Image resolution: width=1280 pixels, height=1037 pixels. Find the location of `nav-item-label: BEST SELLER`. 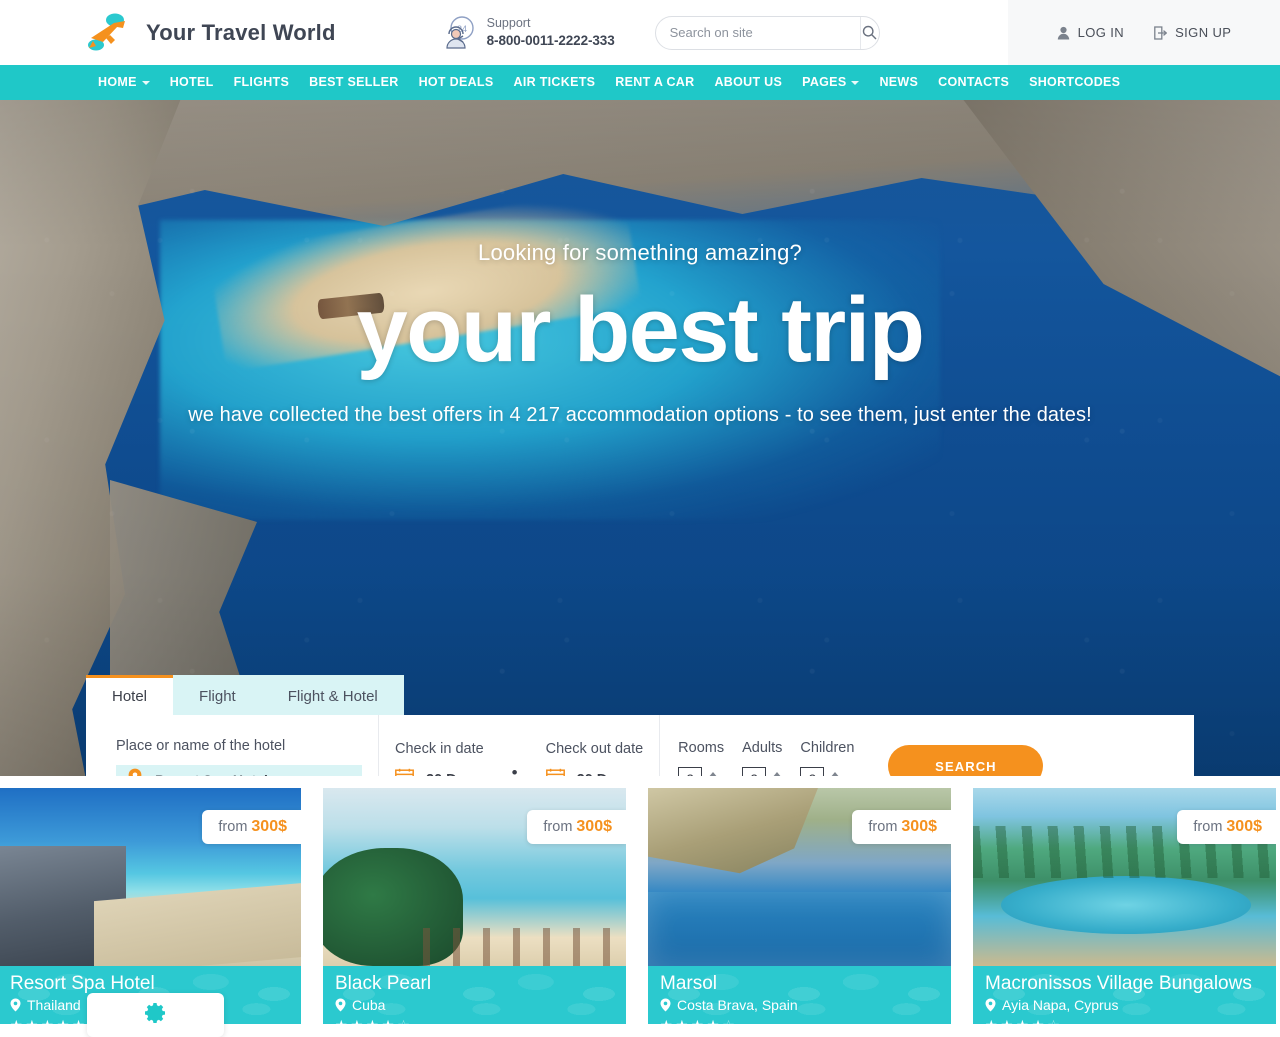

nav-item-label: BEST SELLER is located at coordinates (354, 82).